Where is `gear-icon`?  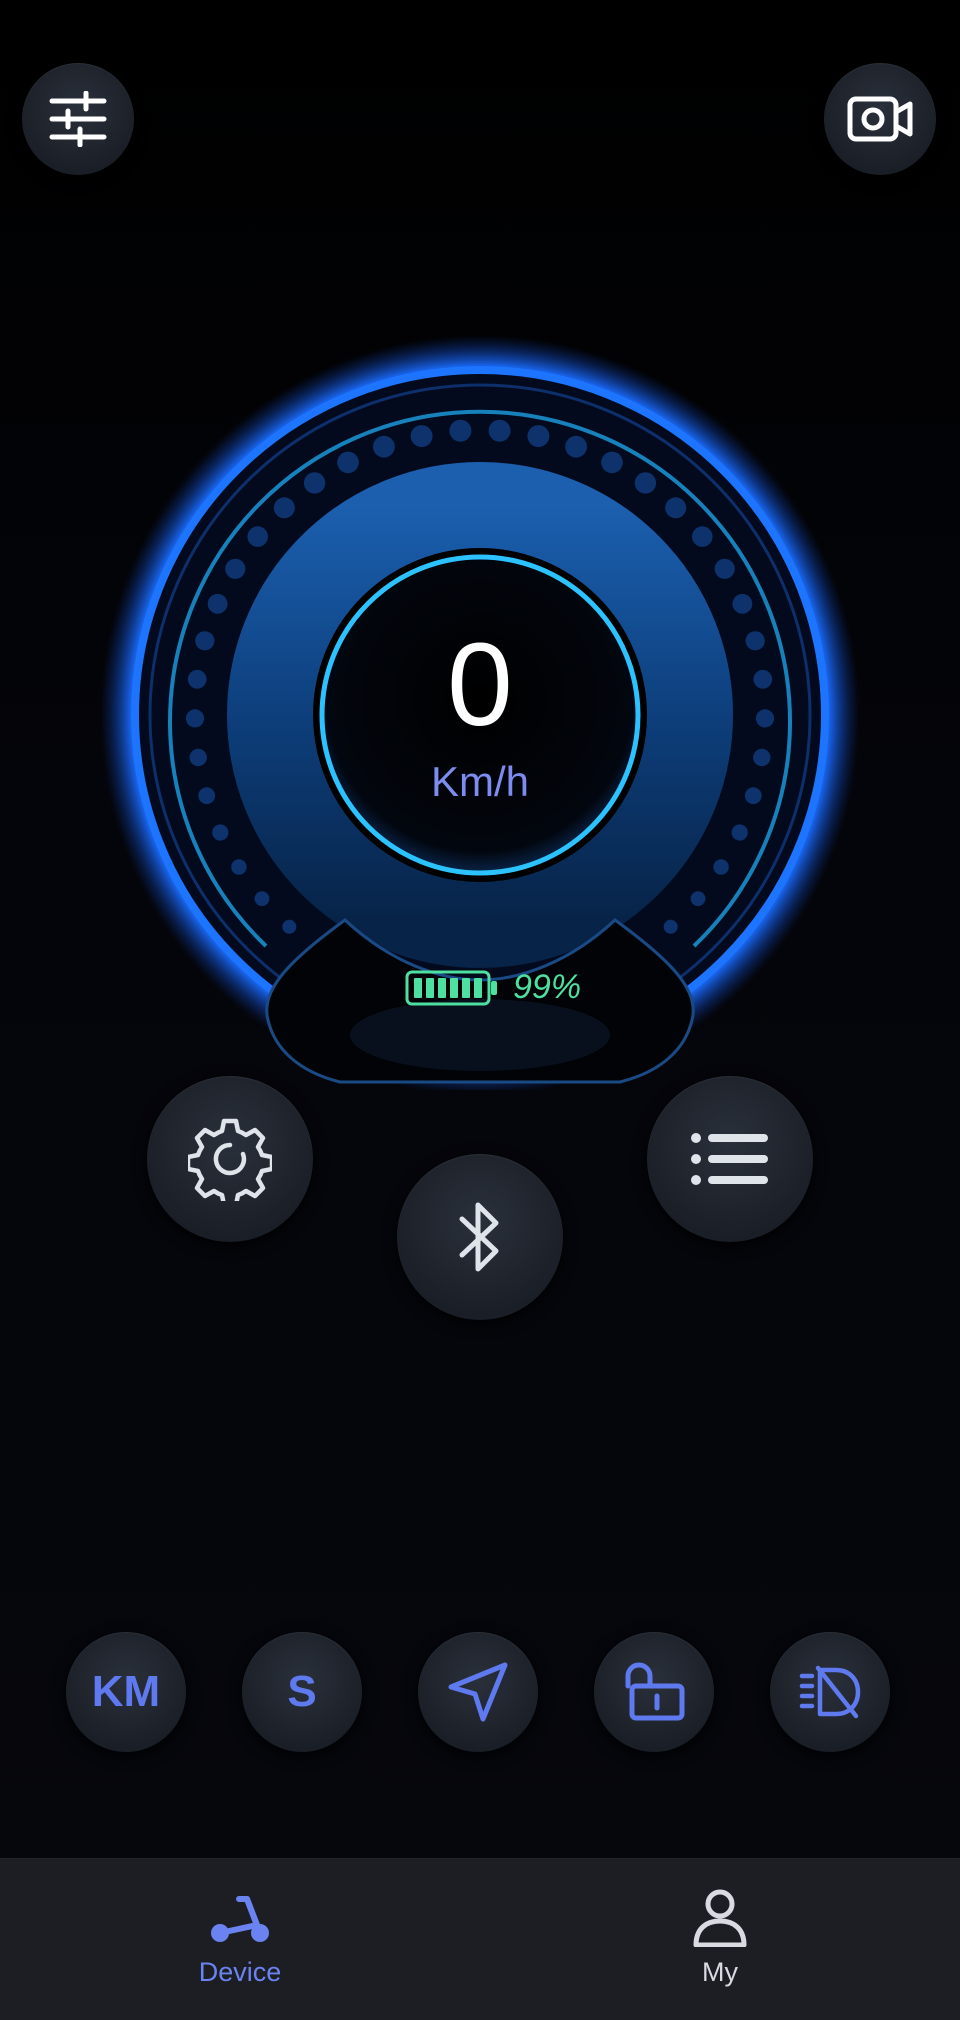 gear-icon is located at coordinates (230, 1159).